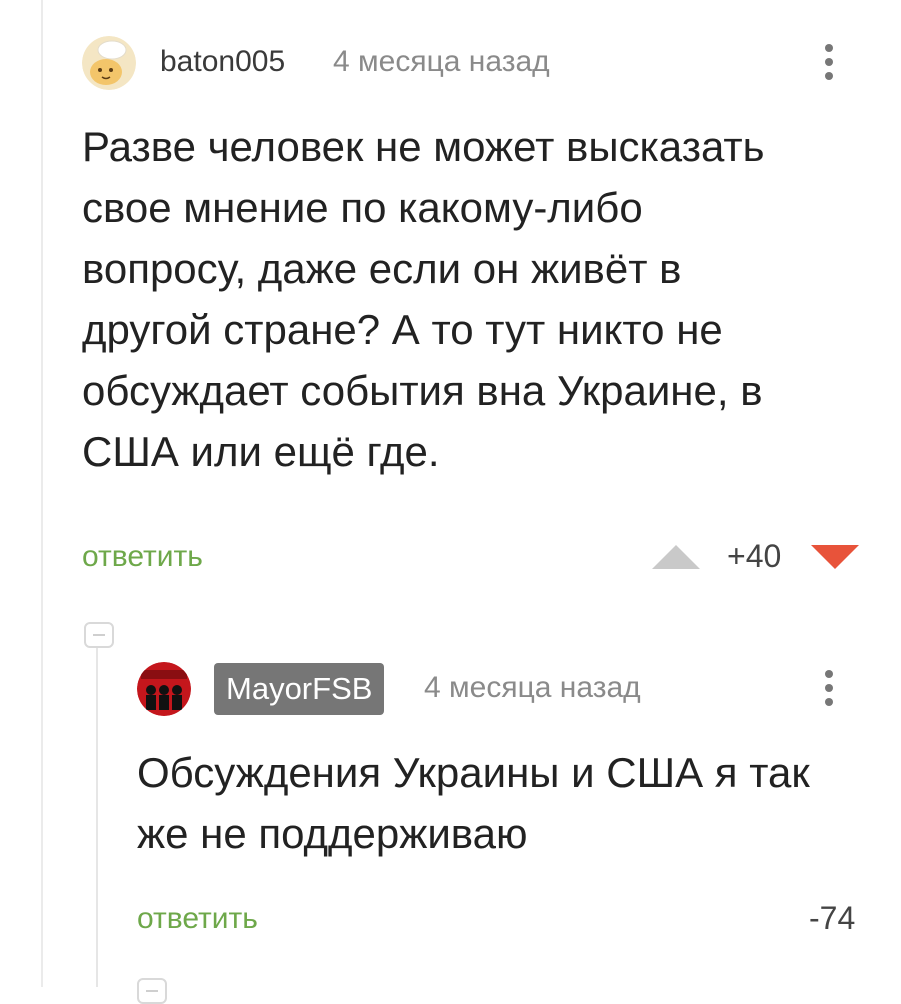 This screenshot has width=901, height=1004. I want to click on rating-value: -74, so click(832, 918).